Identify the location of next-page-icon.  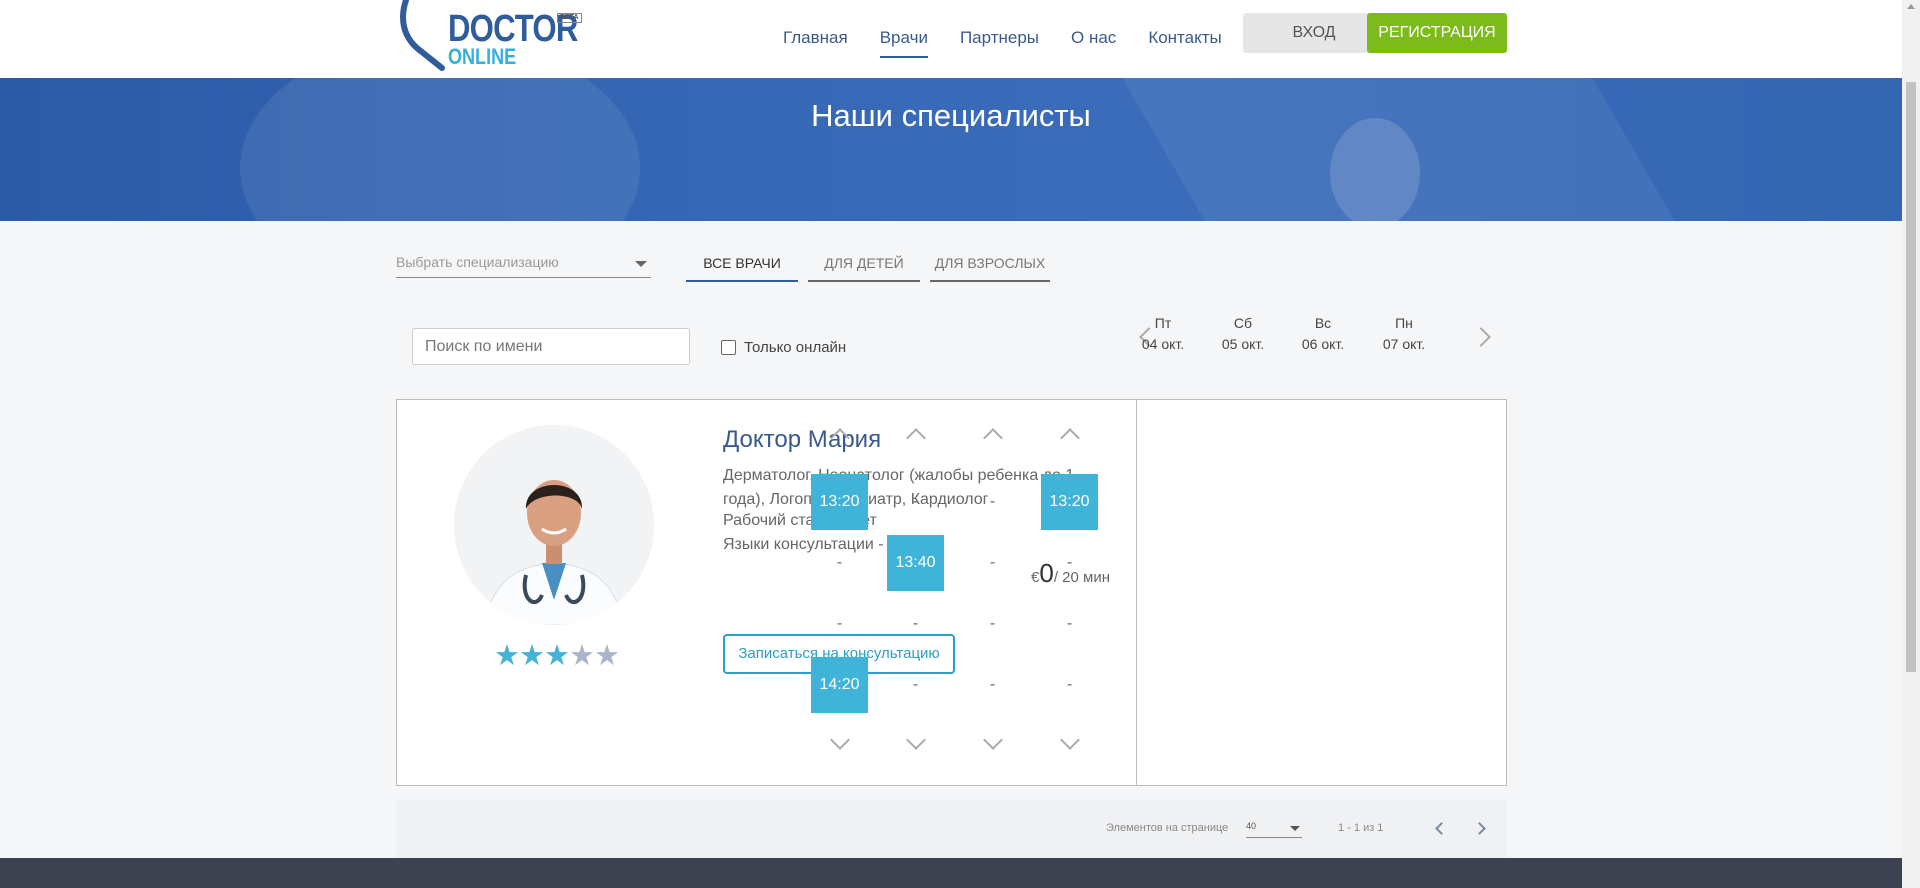
(1479, 828).